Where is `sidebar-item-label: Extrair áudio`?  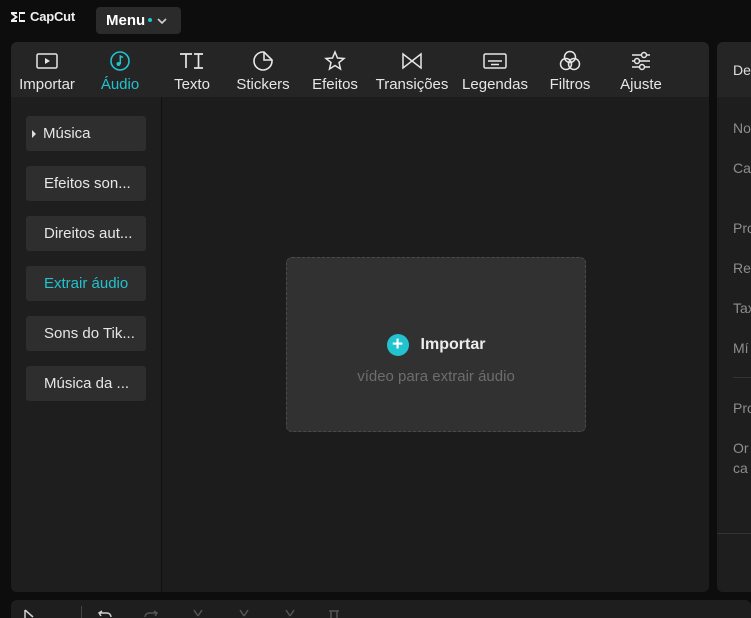
sidebar-item-label: Extrair áudio is located at coordinates (86, 283).